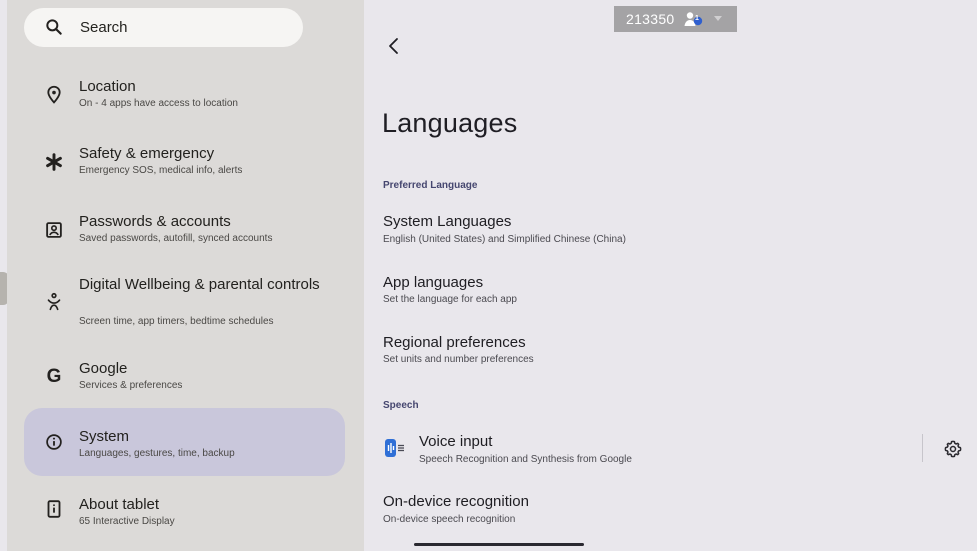  Describe the element at coordinates (458, 359) in the screenshot. I see `pref-subtitle: Set units and number preferences` at that location.